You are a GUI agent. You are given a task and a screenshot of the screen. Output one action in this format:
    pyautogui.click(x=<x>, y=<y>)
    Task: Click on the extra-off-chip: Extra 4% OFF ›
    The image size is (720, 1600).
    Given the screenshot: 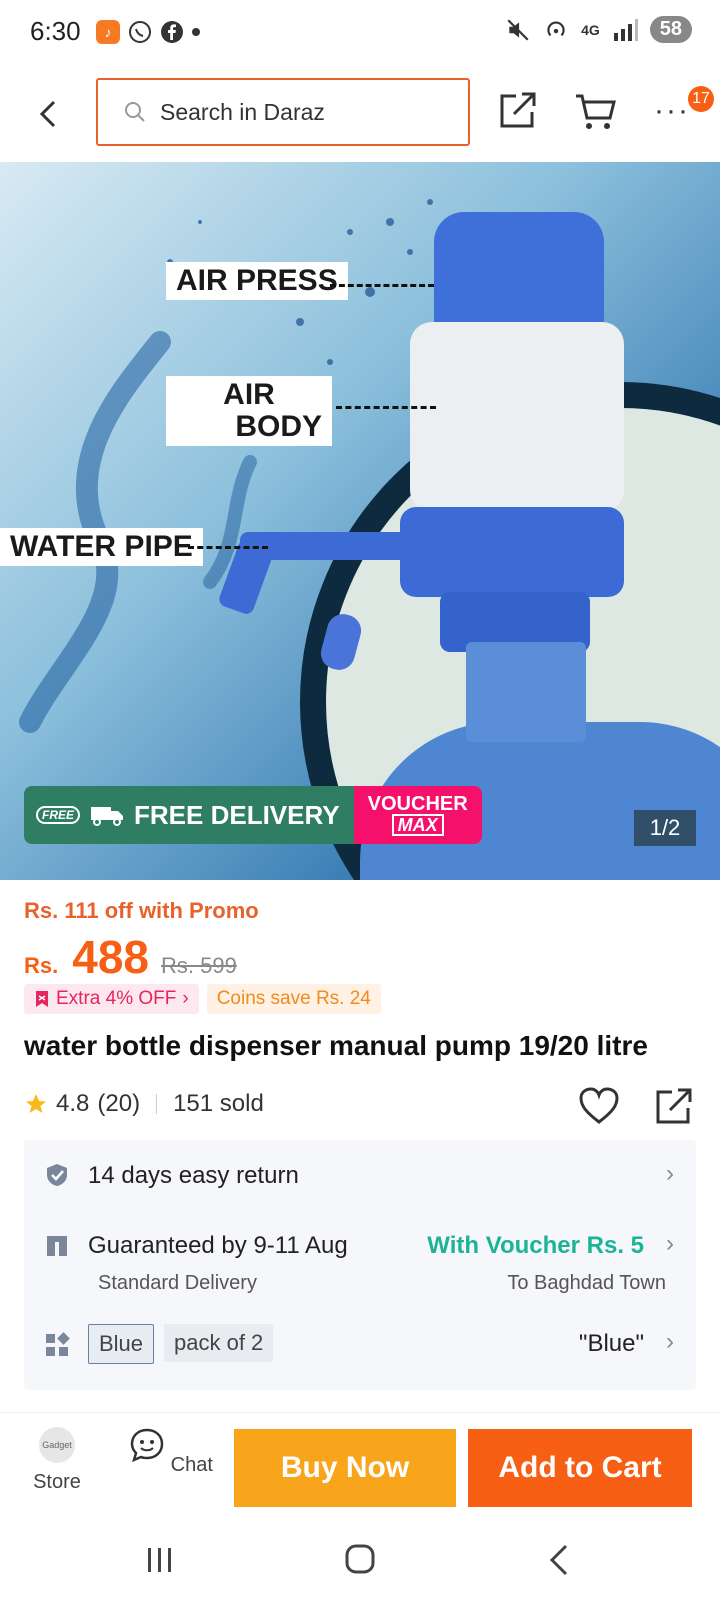 What is the action you would take?
    pyautogui.click(x=111, y=999)
    